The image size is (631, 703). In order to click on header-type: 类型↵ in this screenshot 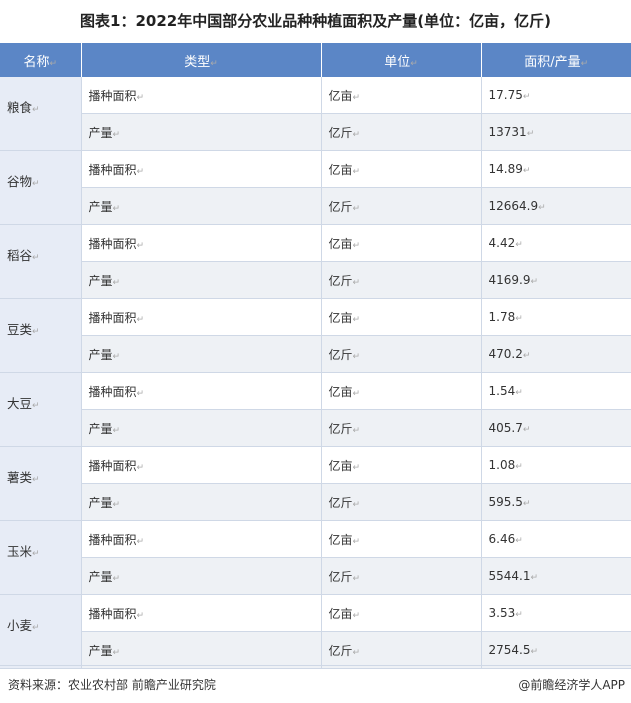, I will do `click(201, 60)`.